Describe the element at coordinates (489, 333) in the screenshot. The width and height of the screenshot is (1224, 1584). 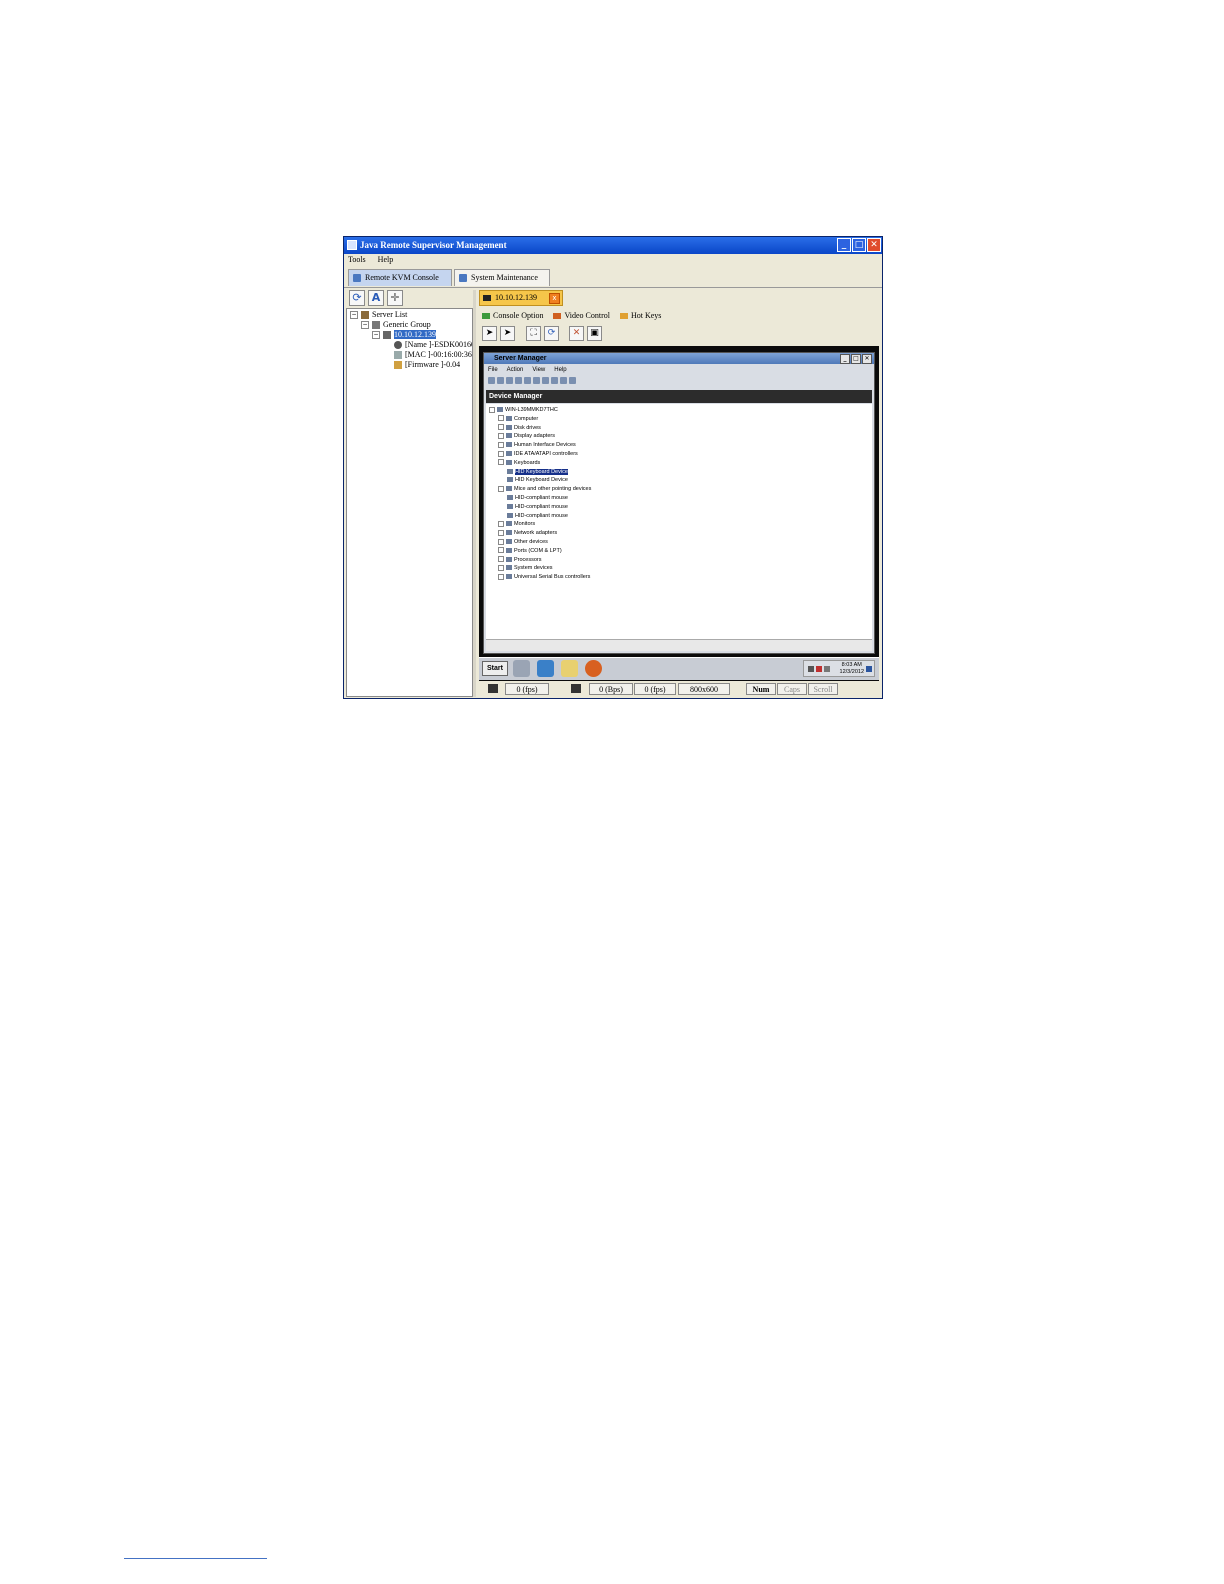
I see `cursor-icon: ➤` at that location.